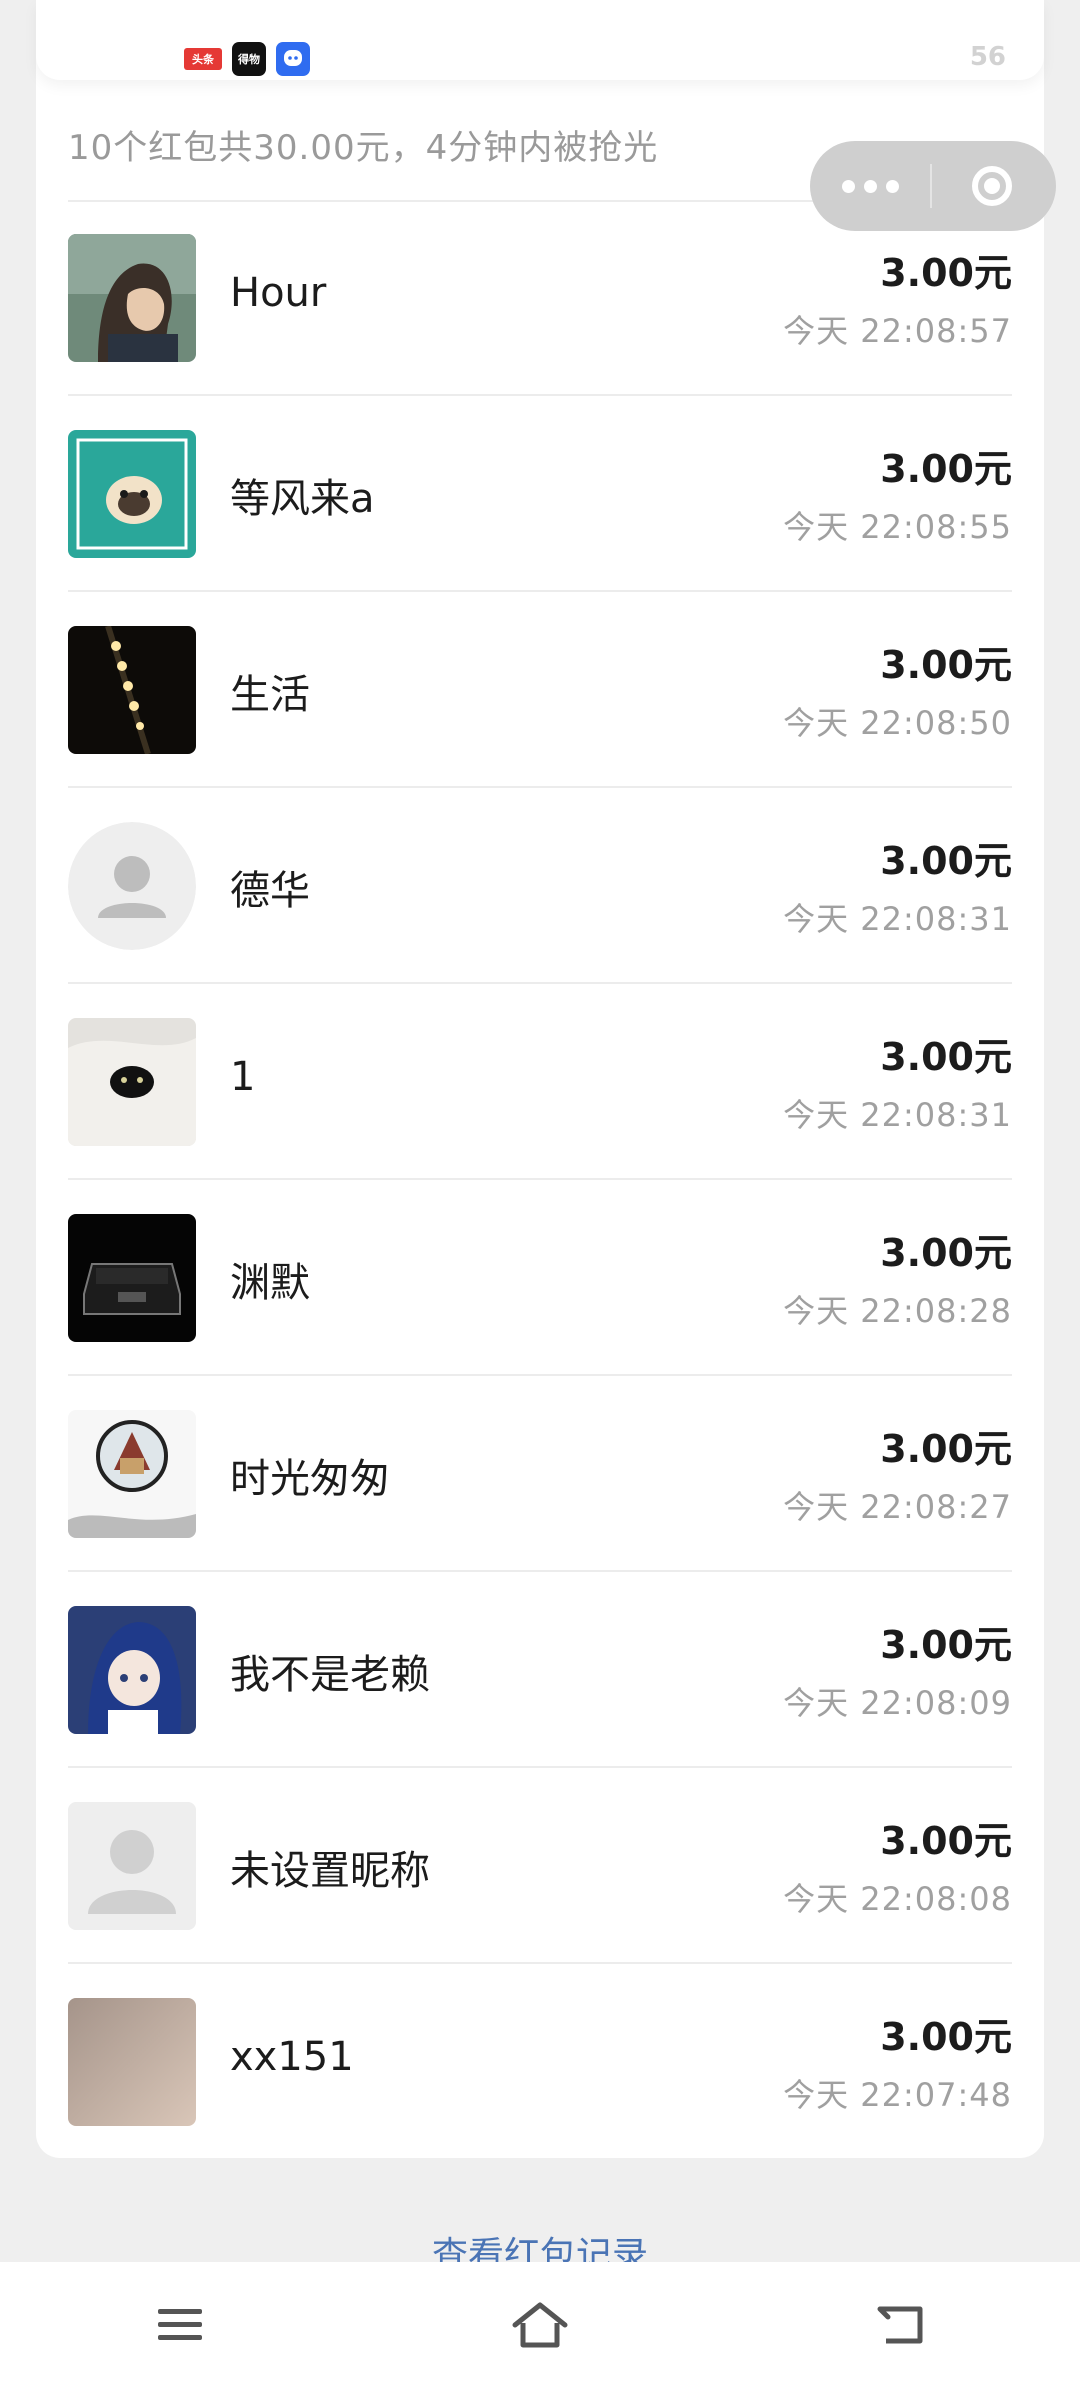 The height and width of the screenshot is (2388, 1080). Describe the element at coordinates (330, 1675) in the screenshot. I see `receiver-name: 我不是老赖` at that location.